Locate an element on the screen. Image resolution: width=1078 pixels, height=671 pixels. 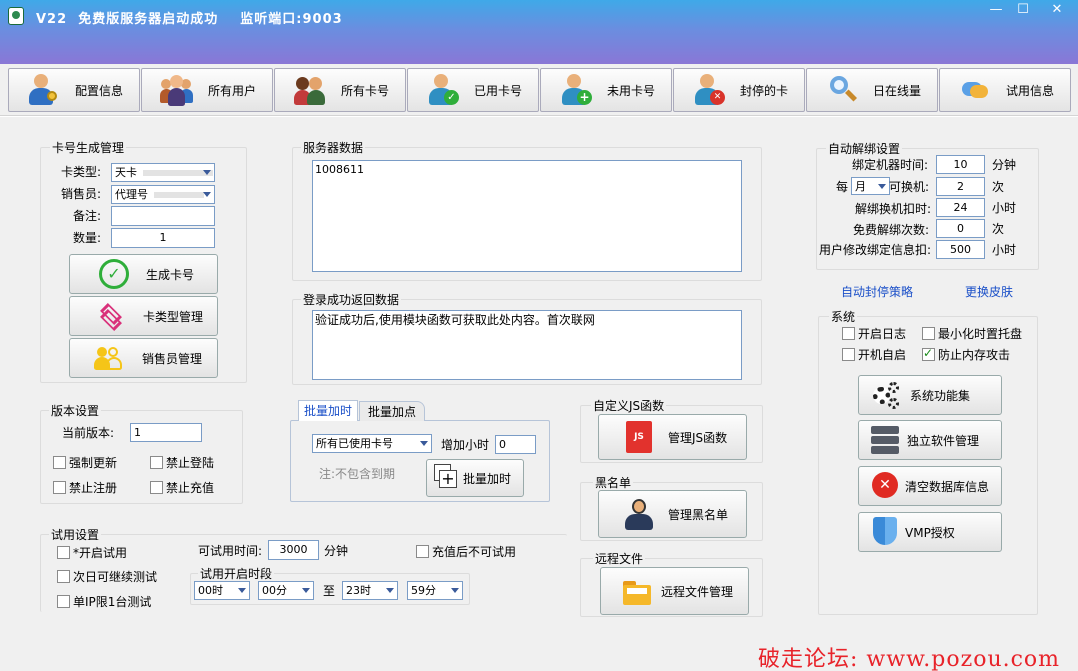
change-skin-link: 更换皮肤 is located at coordinates (989, 291).